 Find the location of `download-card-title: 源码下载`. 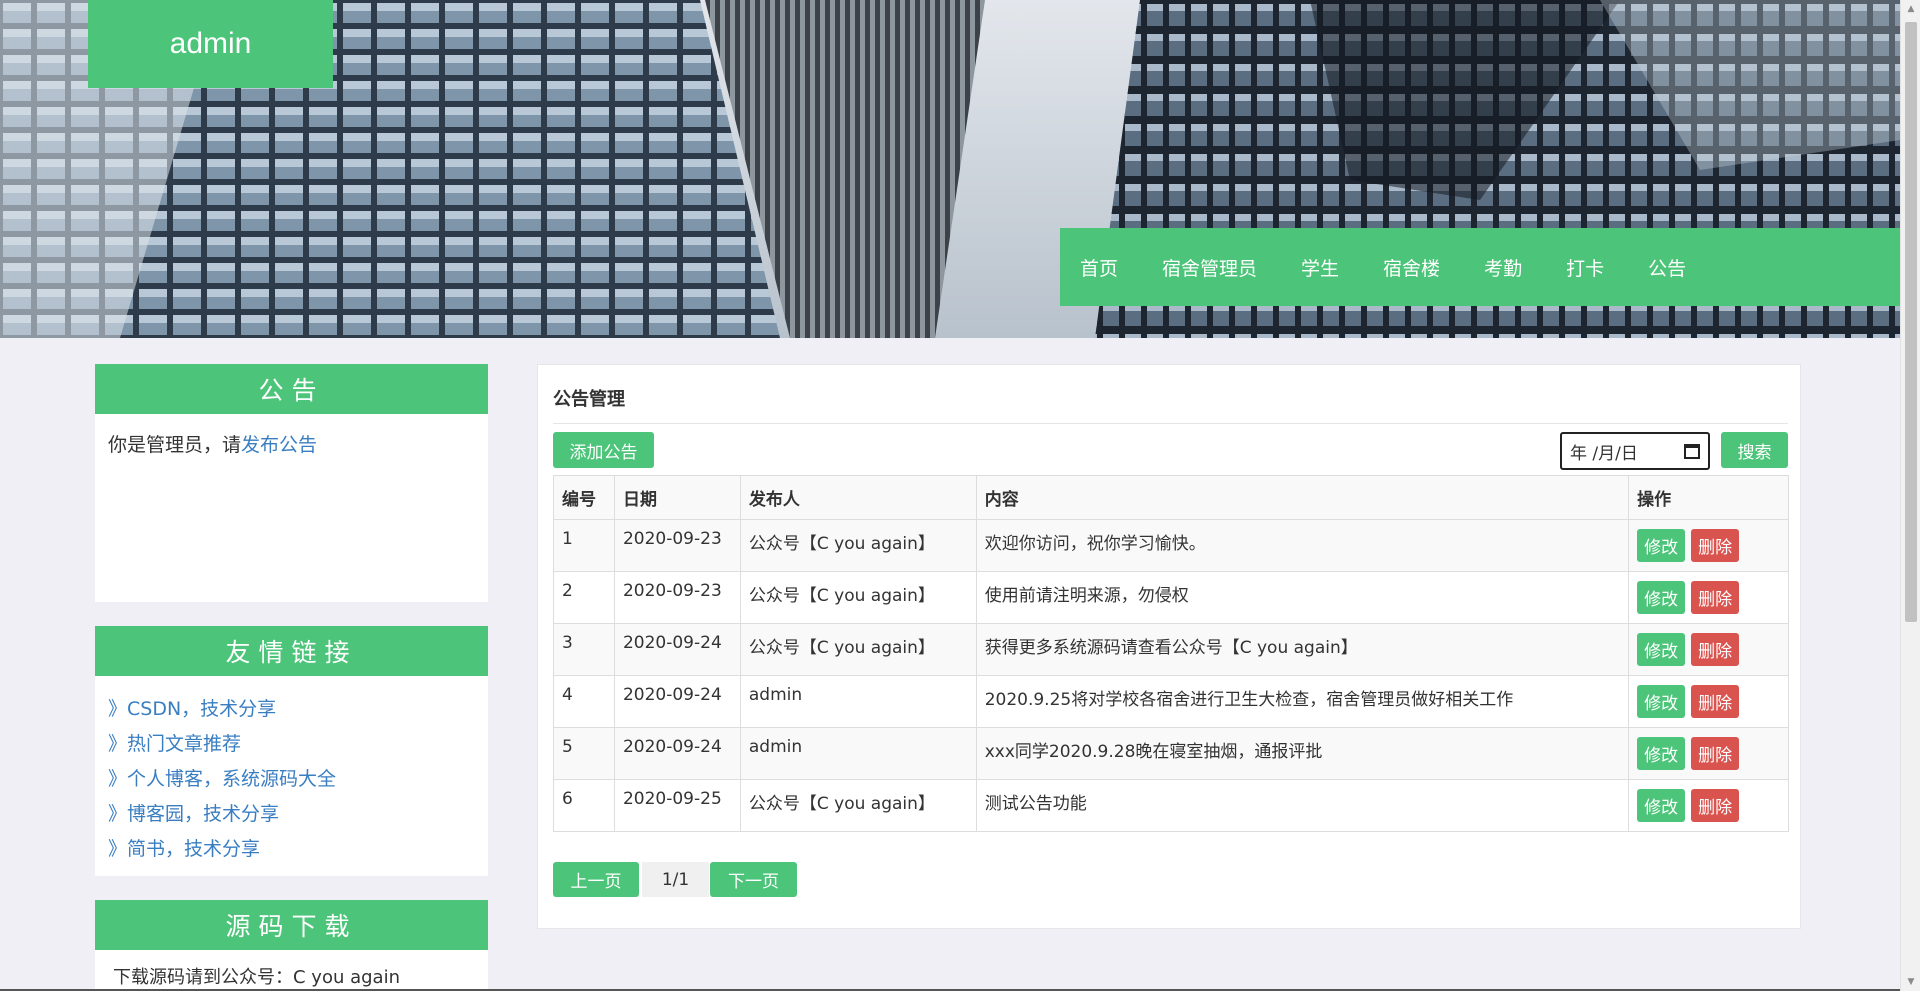

download-card-title: 源码下载 is located at coordinates (291, 925).